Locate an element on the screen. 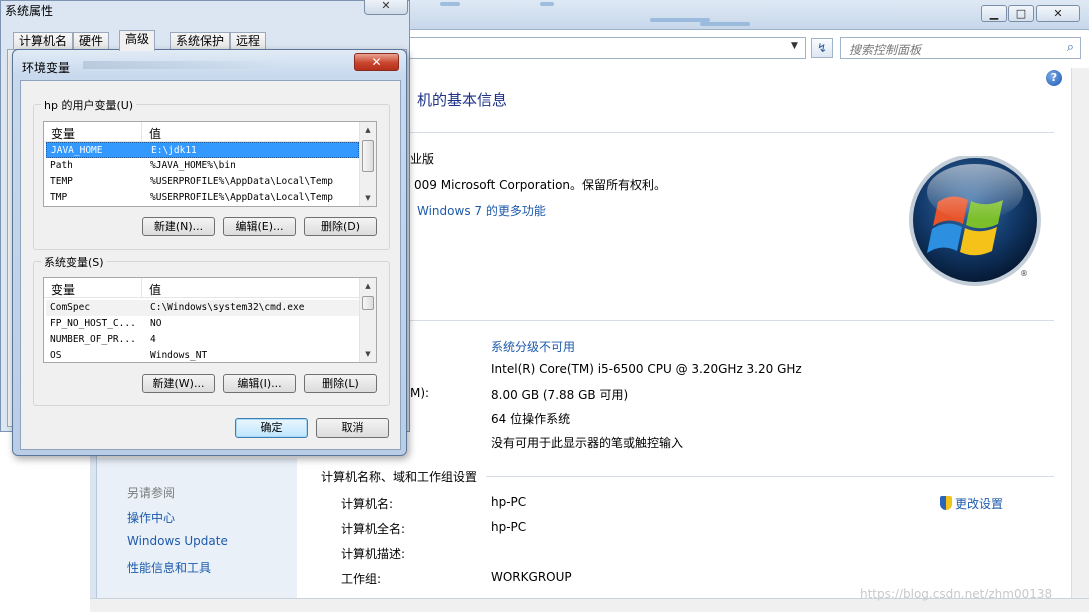 The height and width of the screenshot is (612, 1089). sidebar-item-windows-update: Windows Update is located at coordinates (177, 541).